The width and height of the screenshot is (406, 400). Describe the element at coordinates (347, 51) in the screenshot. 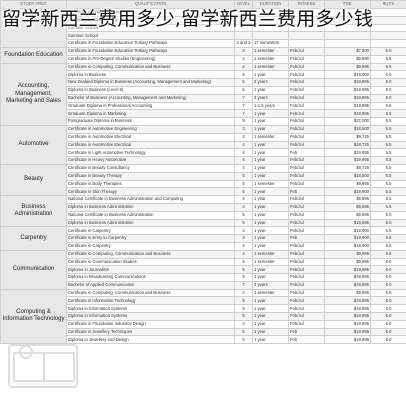

I see `table-cell: $7,800` at that location.